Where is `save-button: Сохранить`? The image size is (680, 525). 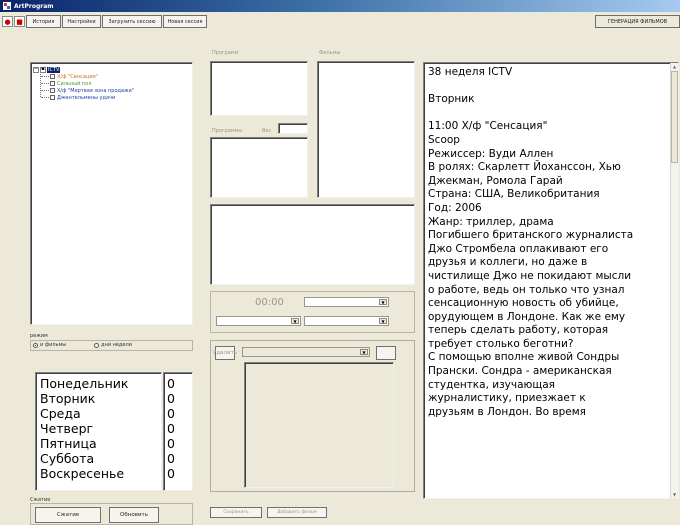
save-button: Сохранить is located at coordinates (236, 512).